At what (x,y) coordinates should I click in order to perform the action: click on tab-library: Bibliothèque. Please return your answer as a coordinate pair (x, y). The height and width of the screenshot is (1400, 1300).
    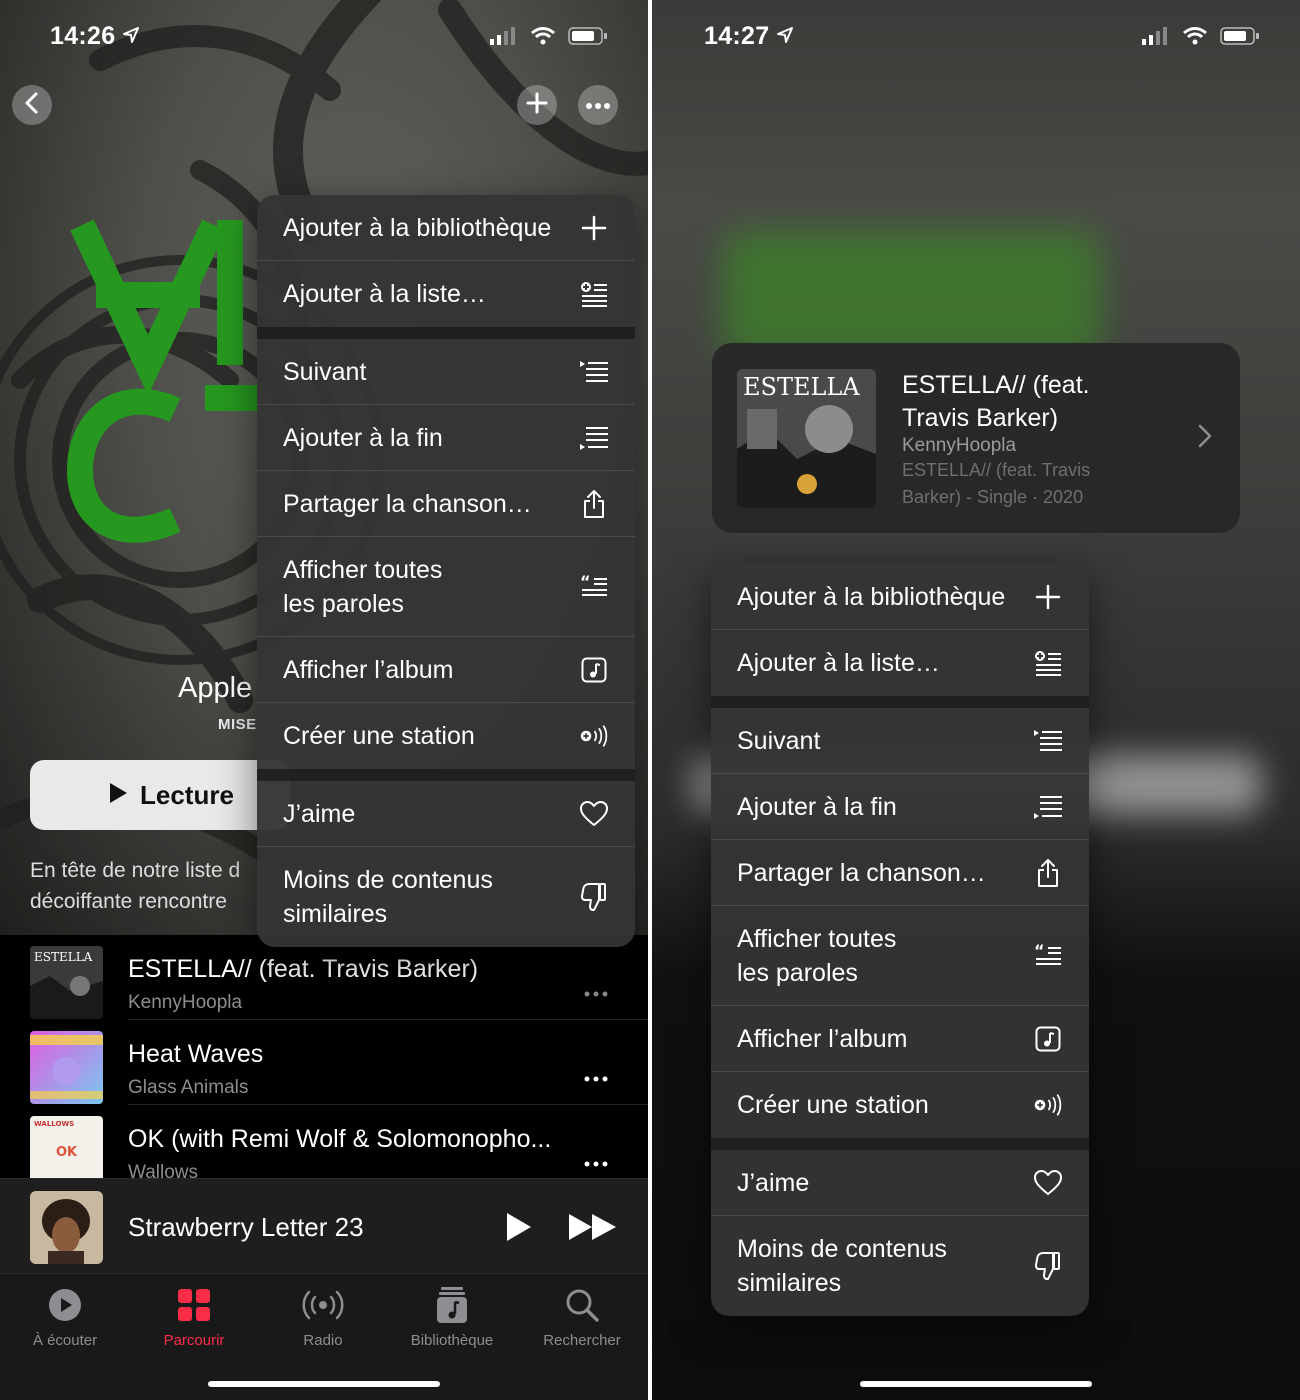
    Looking at the image, I should click on (452, 1315).